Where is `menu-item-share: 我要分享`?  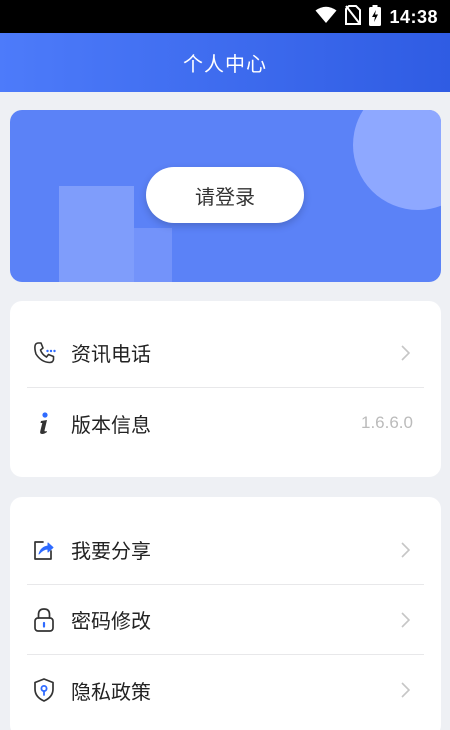 menu-item-share: 我要分享 is located at coordinates (225, 550).